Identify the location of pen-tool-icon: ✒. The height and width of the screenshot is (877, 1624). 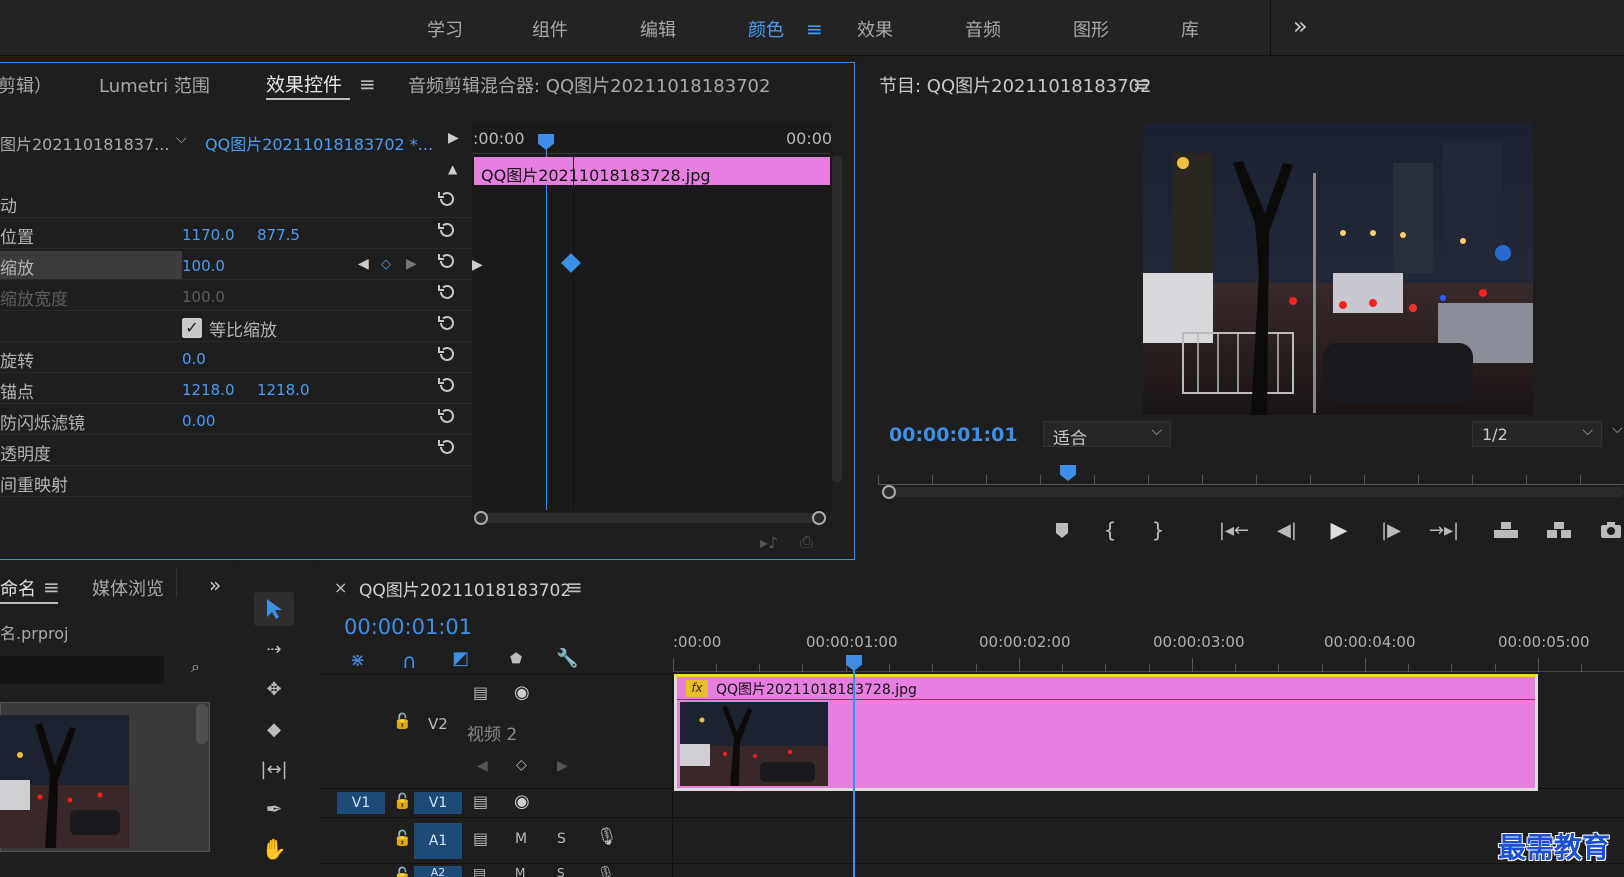
(274, 809).